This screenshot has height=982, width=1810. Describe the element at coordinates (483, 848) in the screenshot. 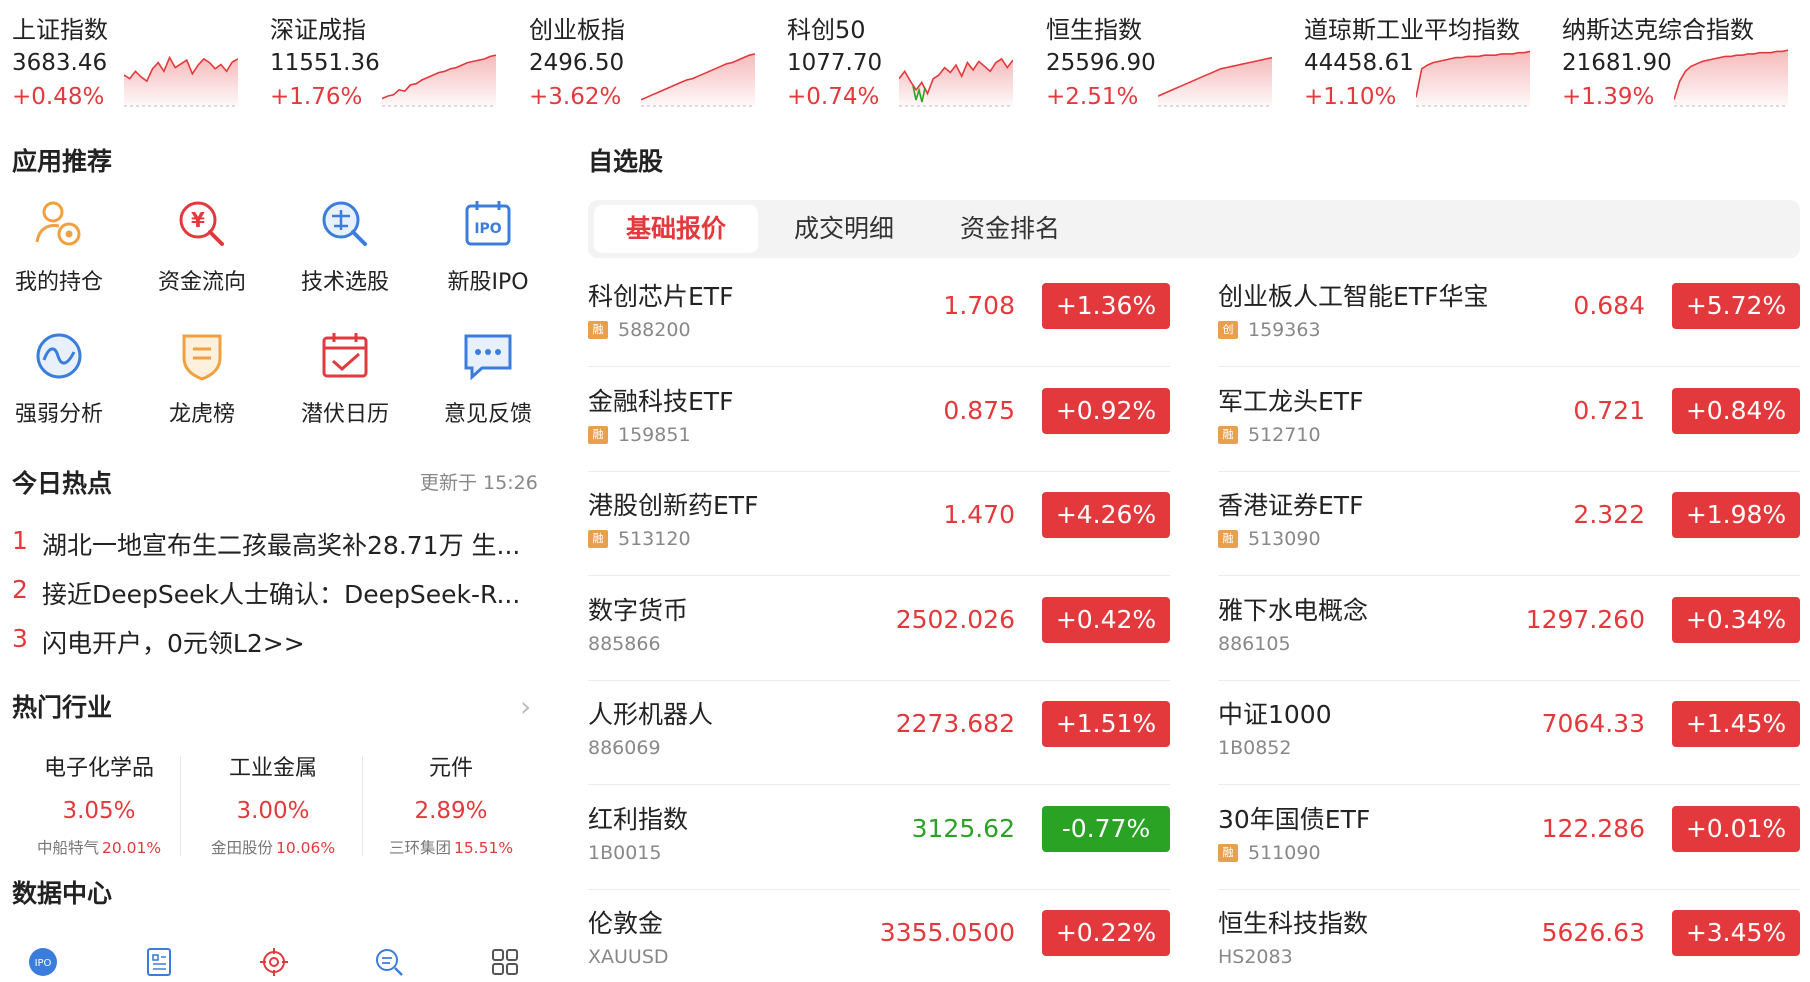

I see `industry-leader-change: 15.51%` at that location.